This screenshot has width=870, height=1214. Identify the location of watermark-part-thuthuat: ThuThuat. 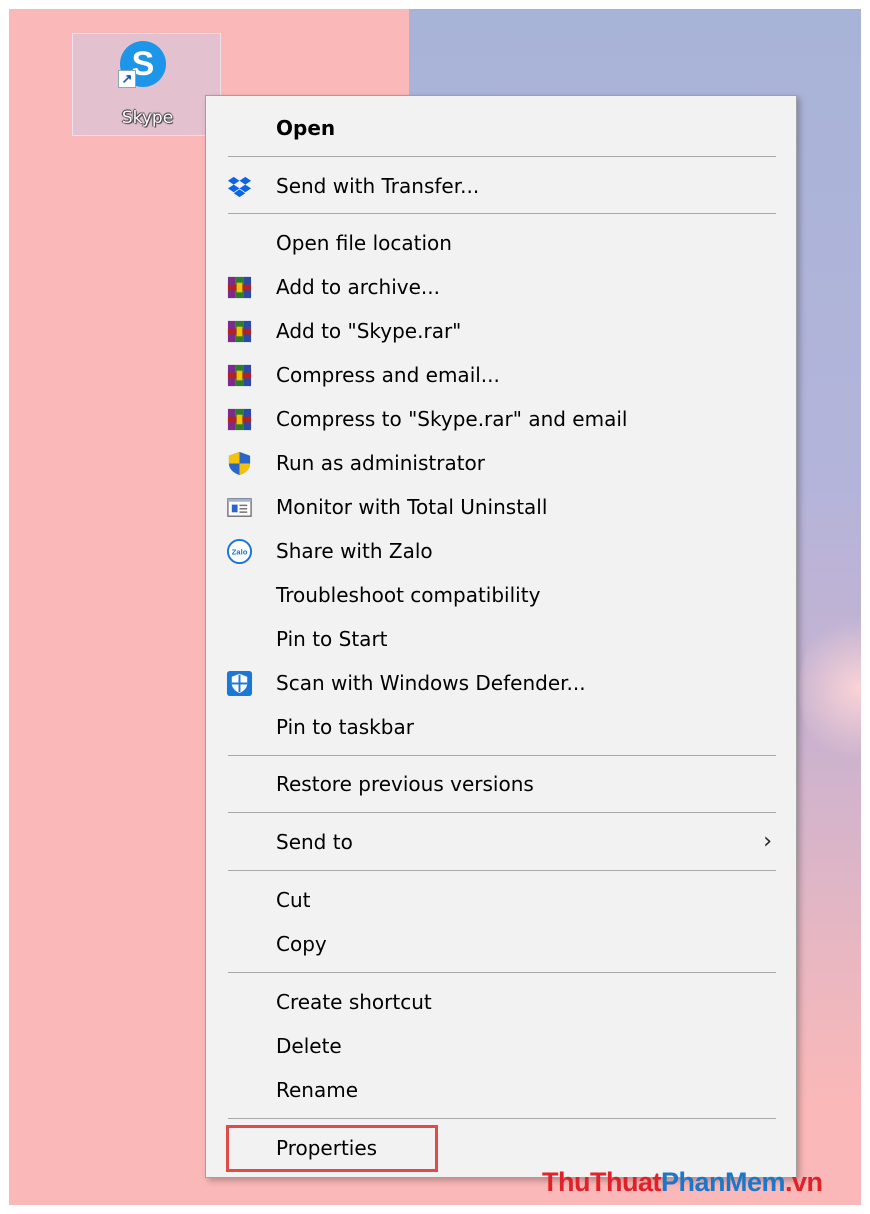
(601, 1182).